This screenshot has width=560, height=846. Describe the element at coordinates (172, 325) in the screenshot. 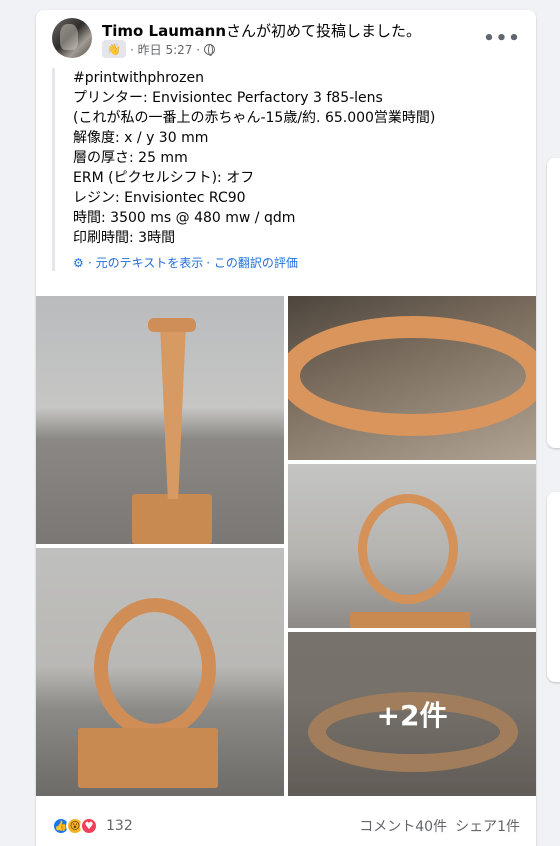

I see `print-crown` at that location.